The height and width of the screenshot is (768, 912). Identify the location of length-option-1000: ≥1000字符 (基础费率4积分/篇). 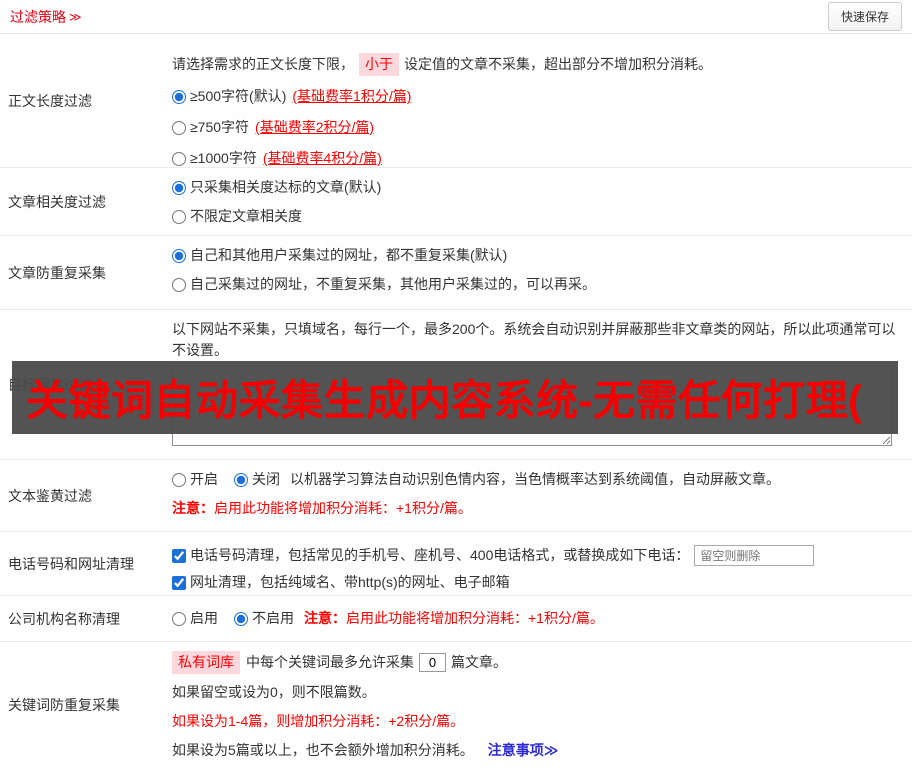
(536, 157).